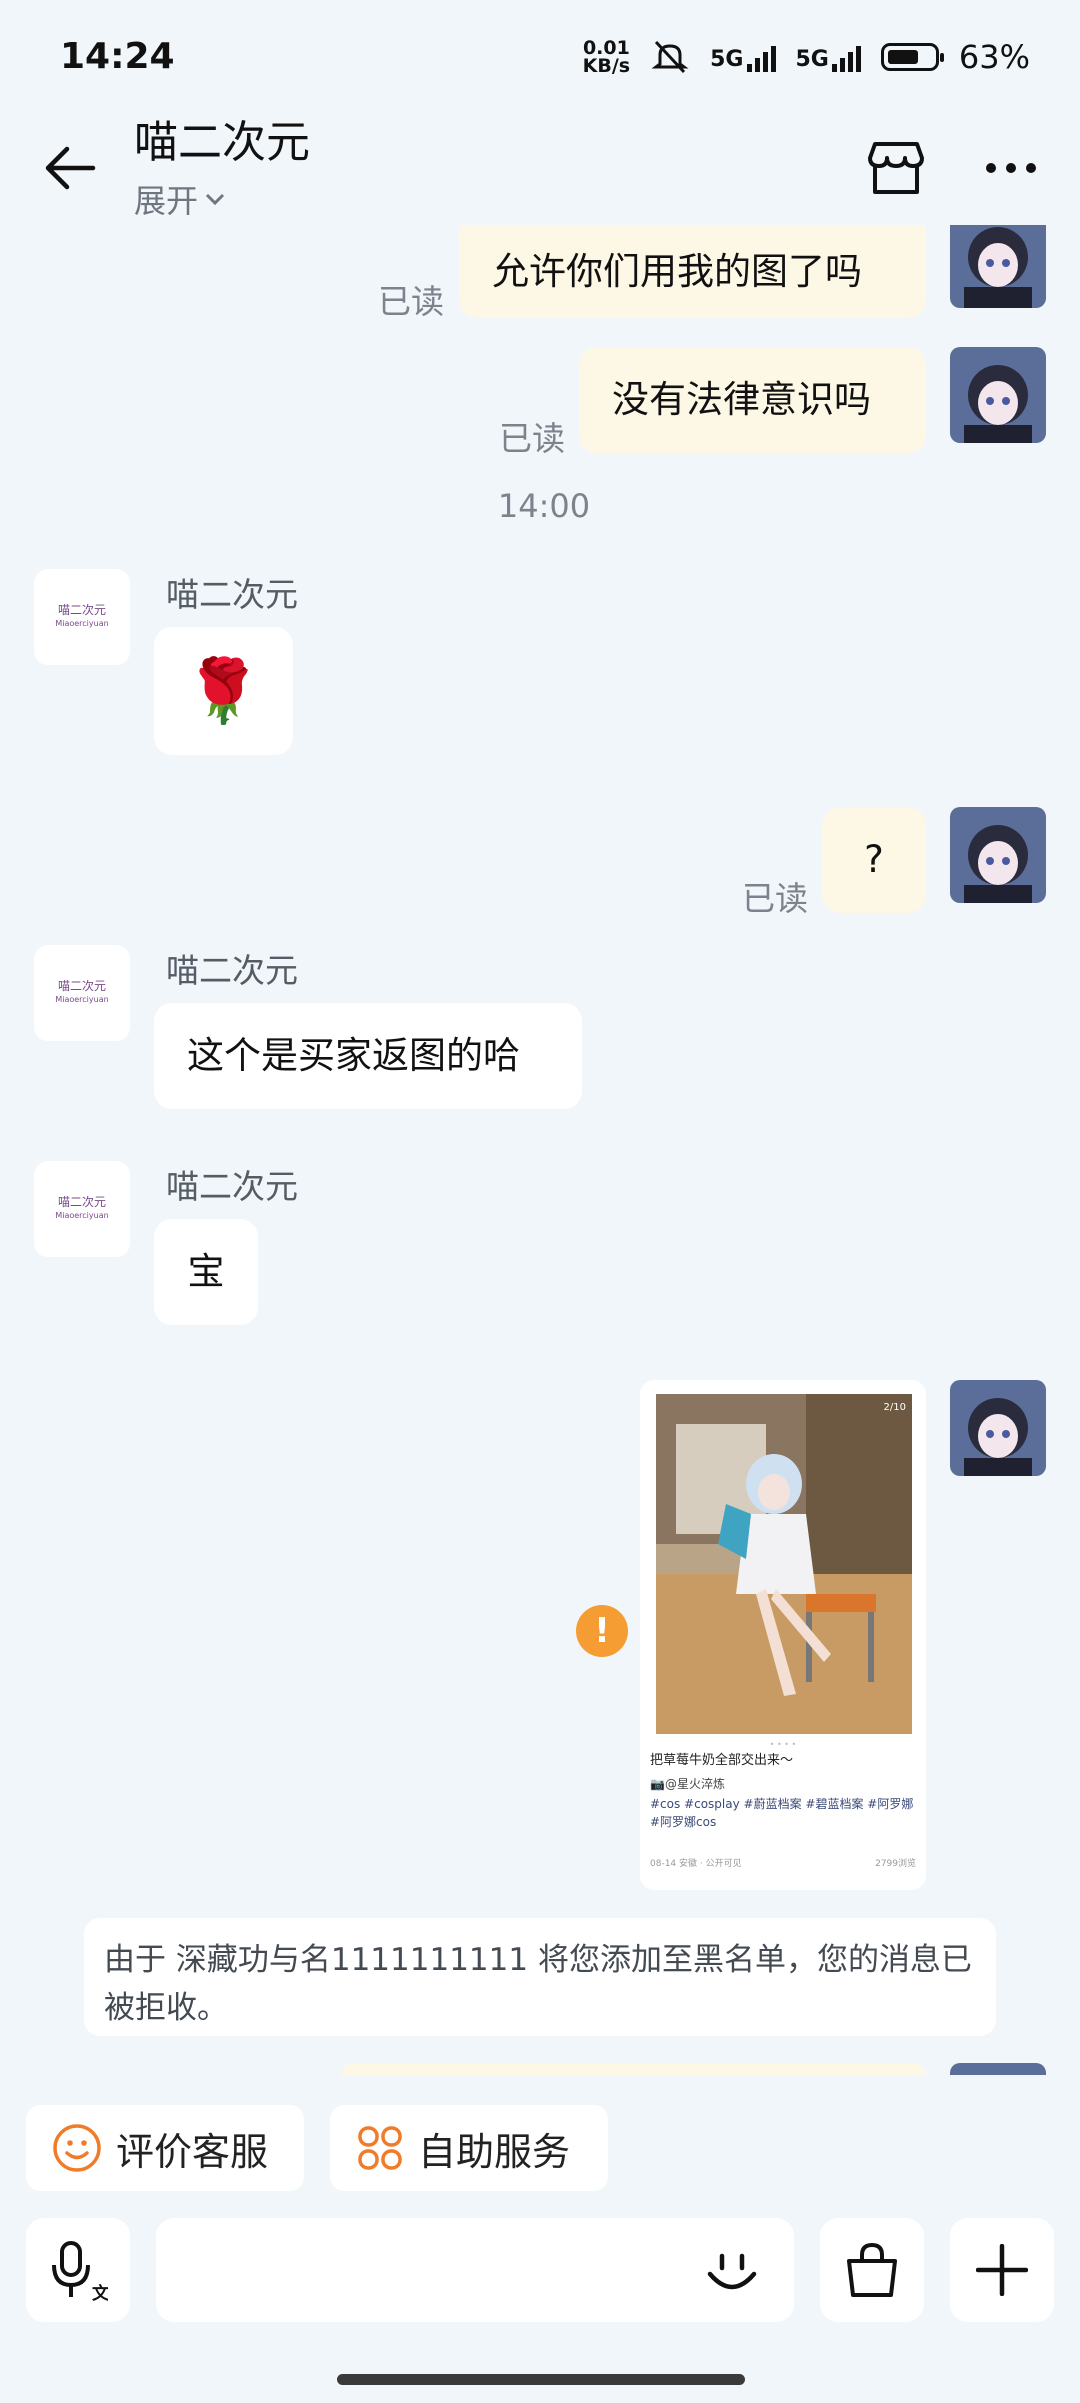 This screenshot has width=1080, height=2403. I want to click on card-meta: 08-14 安徽 · 公开可见, so click(696, 1864).